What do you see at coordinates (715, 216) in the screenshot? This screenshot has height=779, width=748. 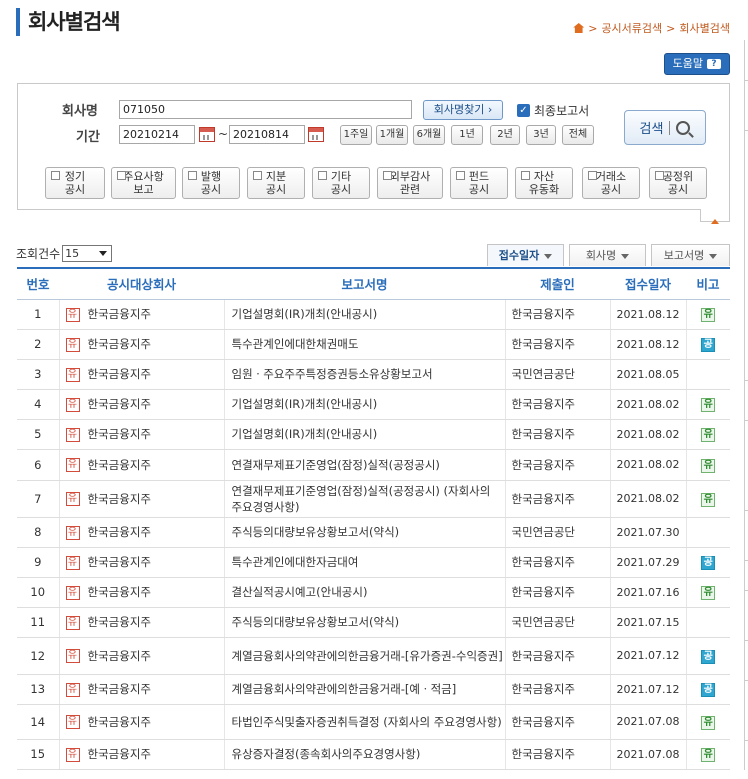 I see `collapse-button` at bounding box center [715, 216].